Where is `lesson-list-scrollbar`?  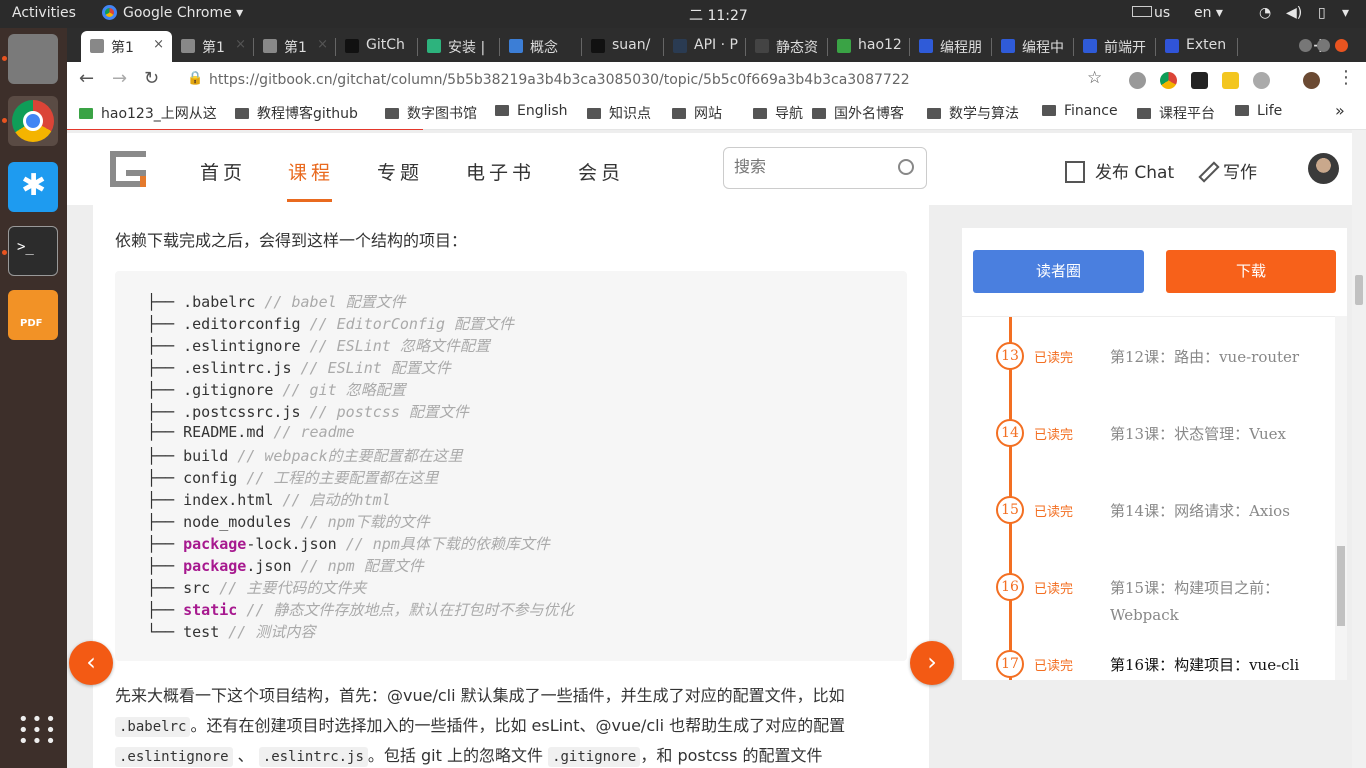
lesson-list-scrollbar is located at coordinates (1341, 498).